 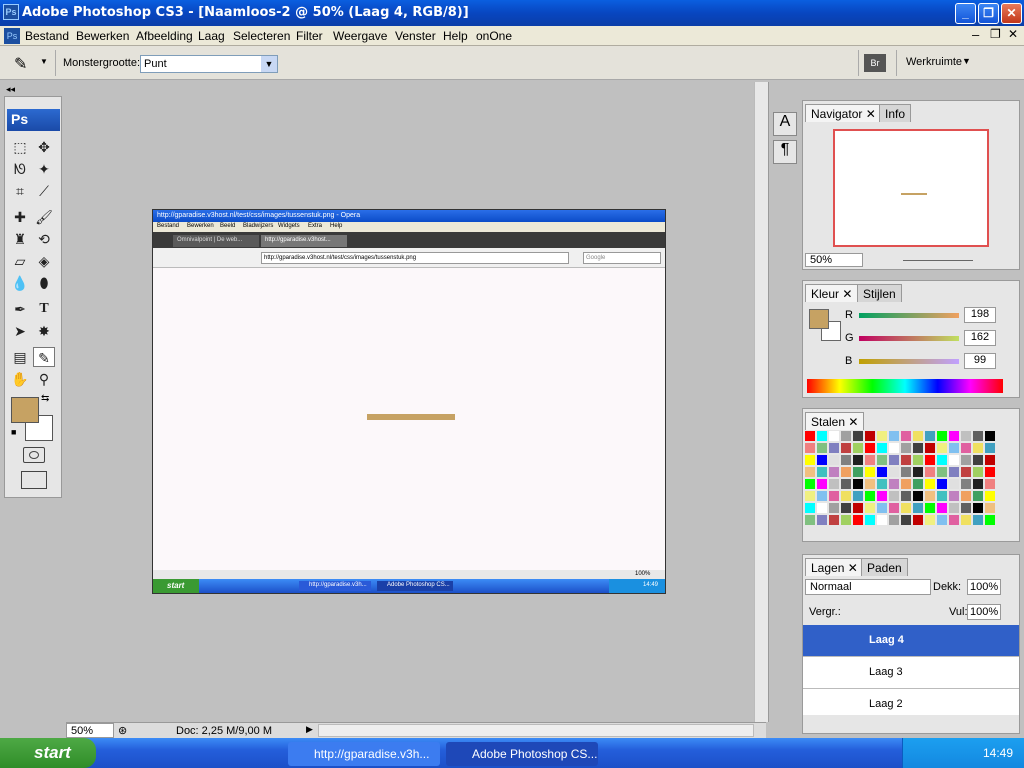 I want to click on dodge-tool-icon: ⬮, so click(x=44, y=283).